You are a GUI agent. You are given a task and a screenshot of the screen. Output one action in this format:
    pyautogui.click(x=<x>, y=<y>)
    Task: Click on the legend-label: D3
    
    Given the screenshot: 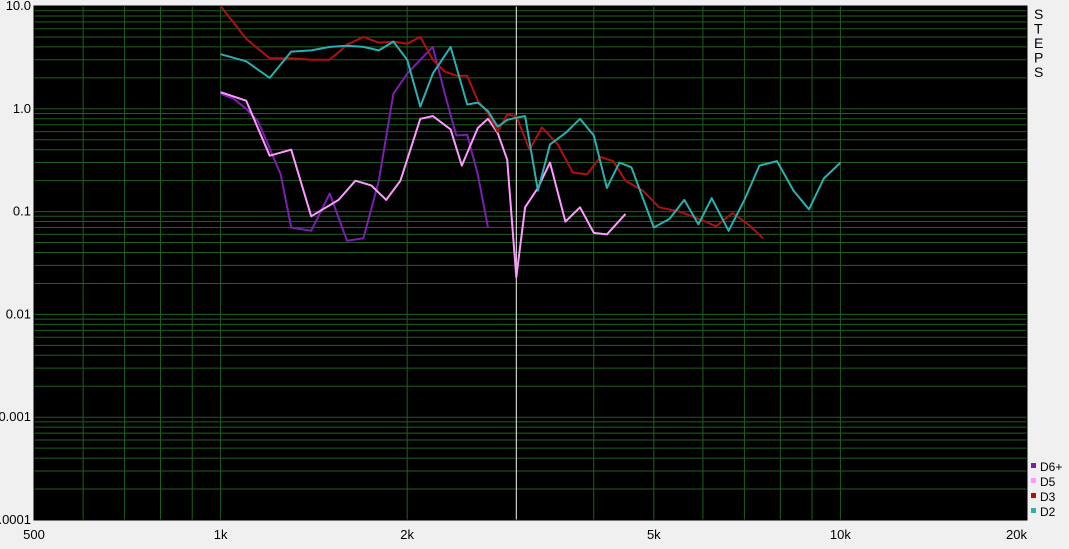 What is the action you would take?
    pyautogui.click(x=1048, y=497)
    